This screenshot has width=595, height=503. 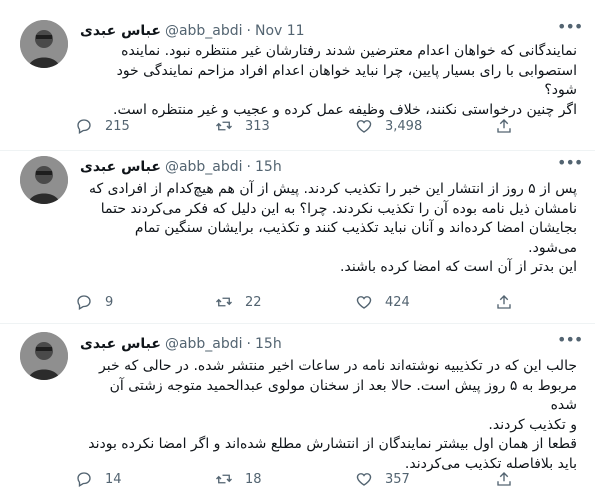 I want to click on reply-button: 215, so click(x=125, y=126).